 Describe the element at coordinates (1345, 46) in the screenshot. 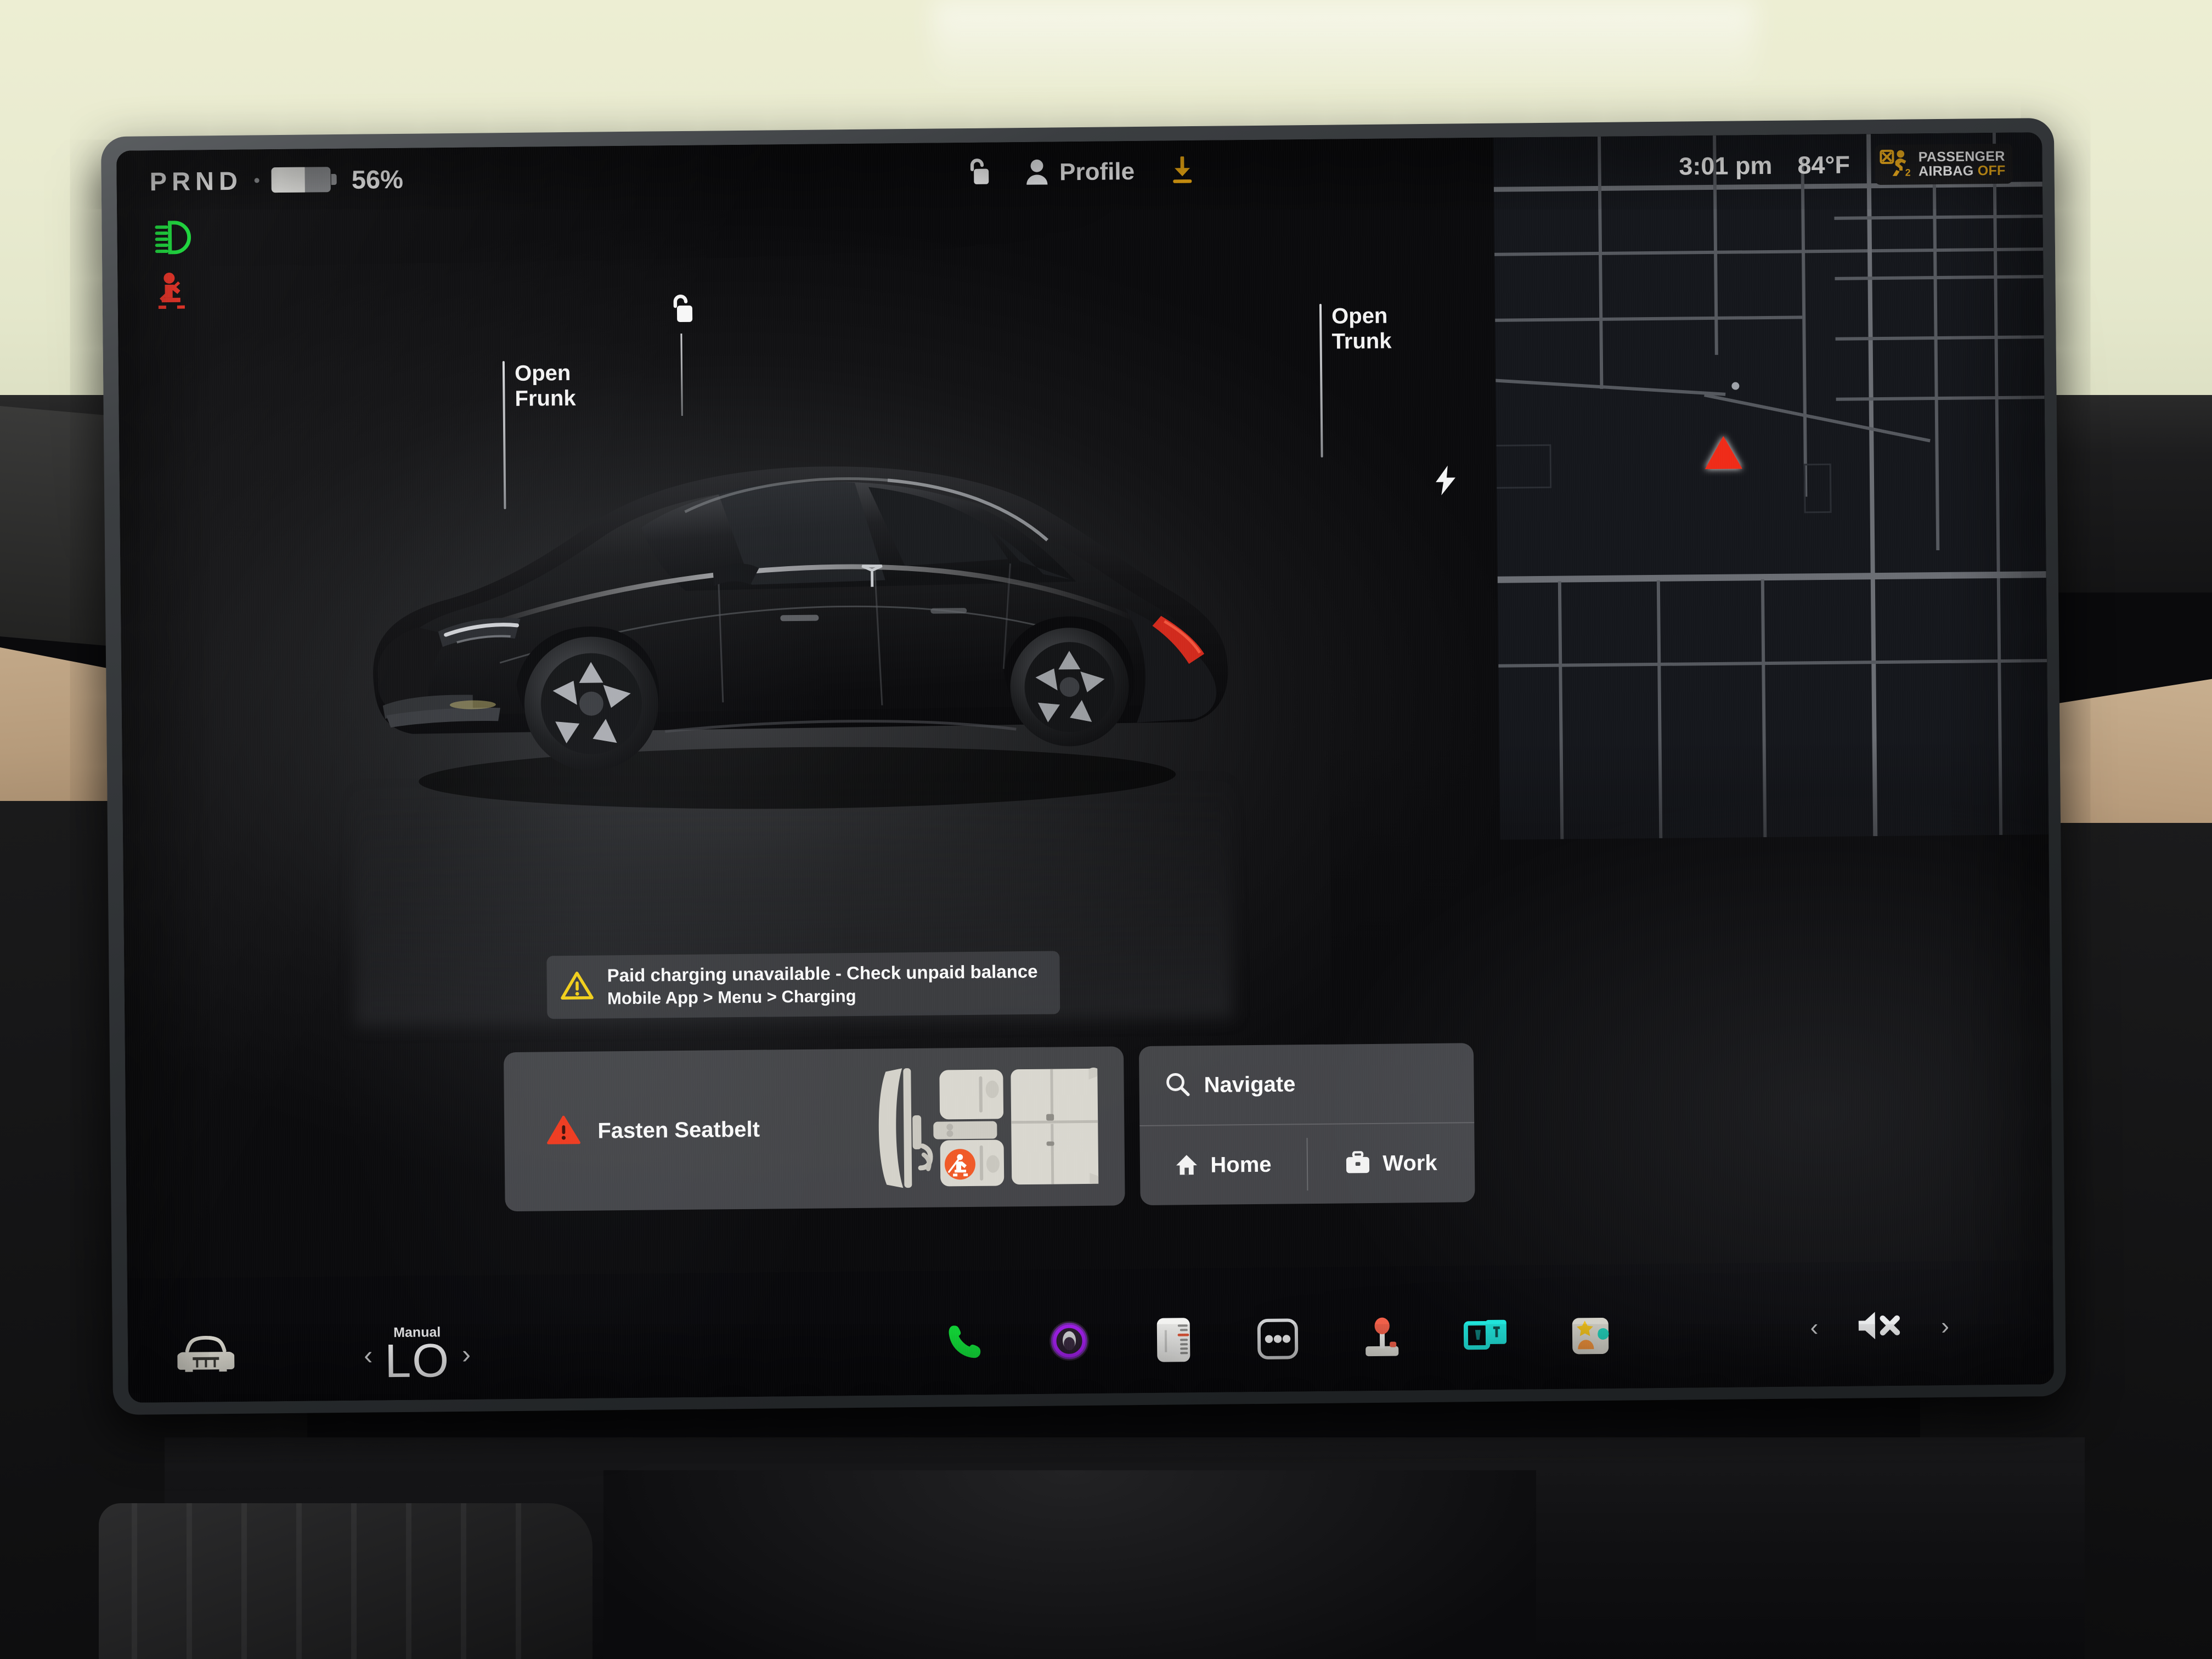

I see `windshield-glare` at that location.